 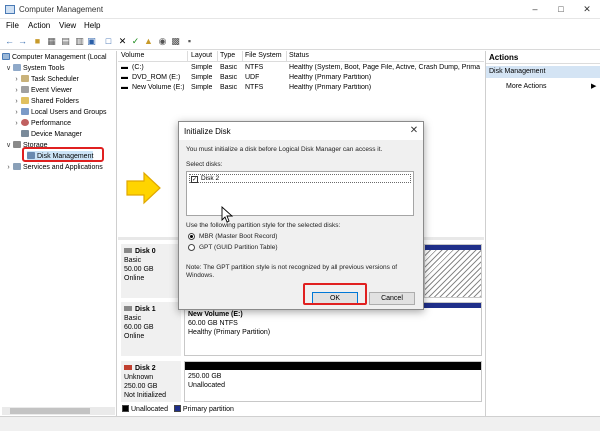 What do you see at coordinates (42, 90) in the screenshot?
I see `tree-item-event-viewer: › Event Viewer` at bounding box center [42, 90].